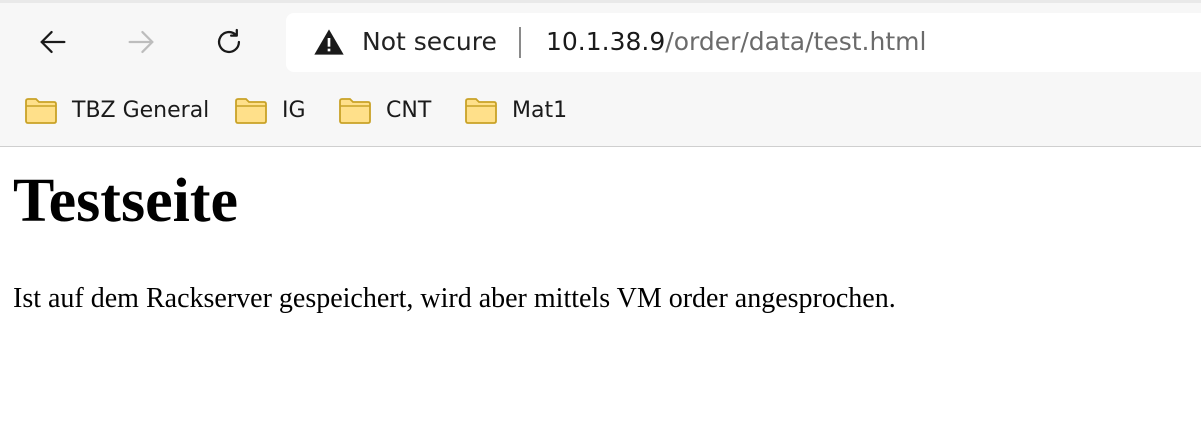 Image resolution: width=1201 pixels, height=425 pixels. I want to click on arrow-left-icon, so click(53, 42).